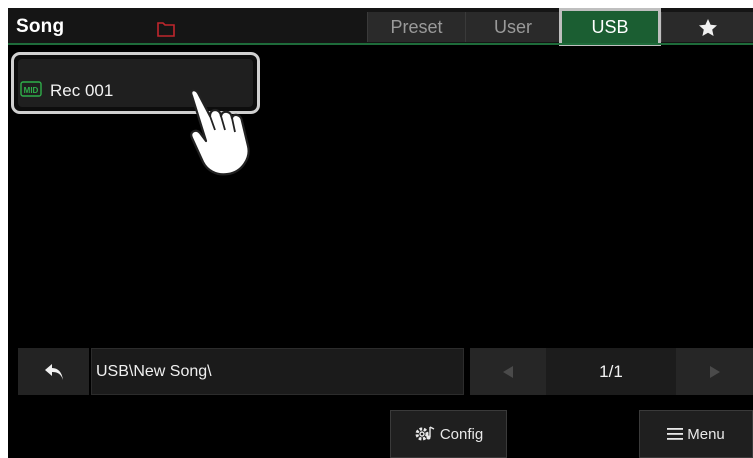 This screenshot has width=753, height=458. I want to click on tab-favorites, so click(707, 27).